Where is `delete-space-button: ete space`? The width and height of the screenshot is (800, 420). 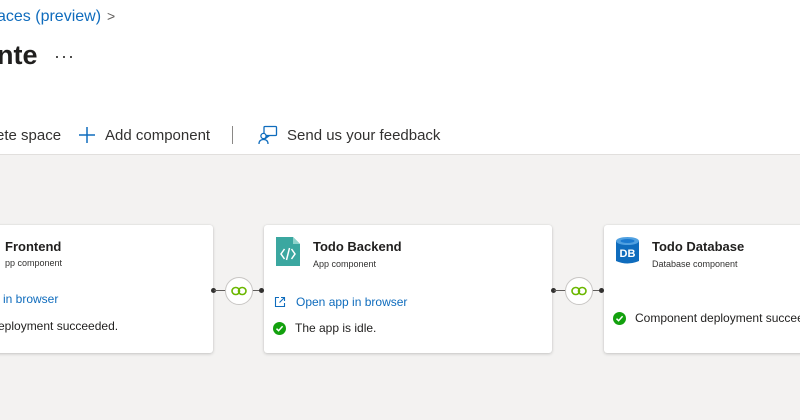
delete-space-button: ete space is located at coordinates (30, 135).